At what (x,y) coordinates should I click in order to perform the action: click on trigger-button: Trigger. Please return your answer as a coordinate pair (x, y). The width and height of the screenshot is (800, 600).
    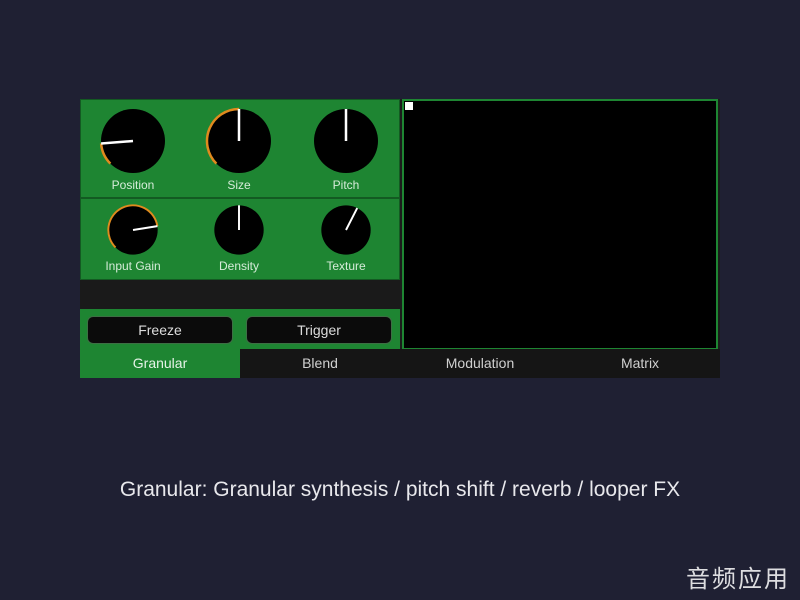
    Looking at the image, I should click on (319, 330).